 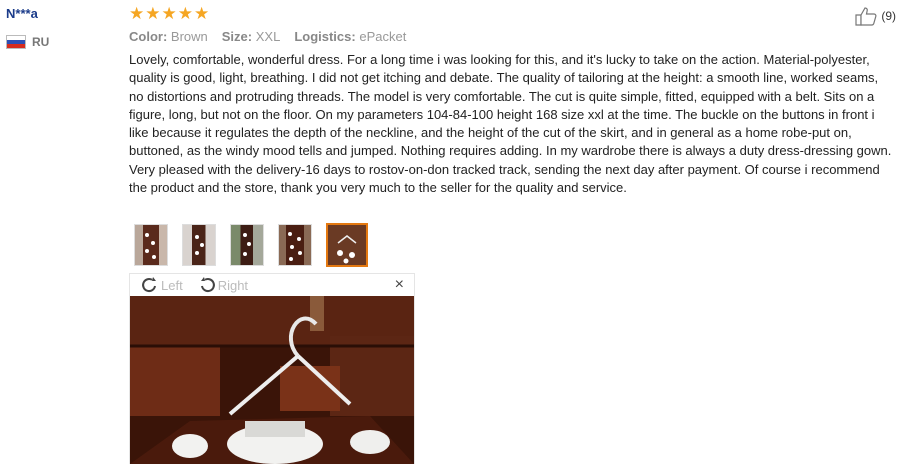 What do you see at coordinates (149, 285) in the screenshot?
I see `rotate-left-icon` at bounding box center [149, 285].